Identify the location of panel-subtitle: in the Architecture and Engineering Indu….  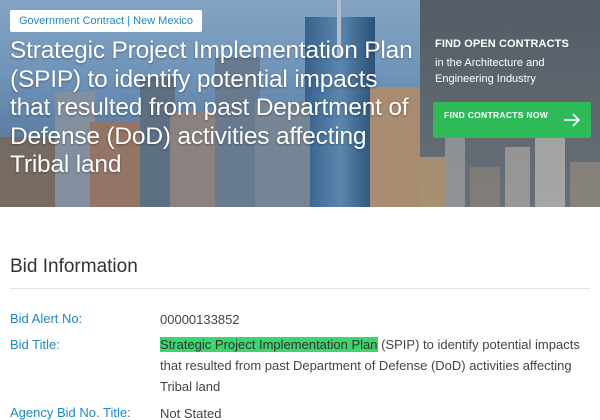
(490, 71).